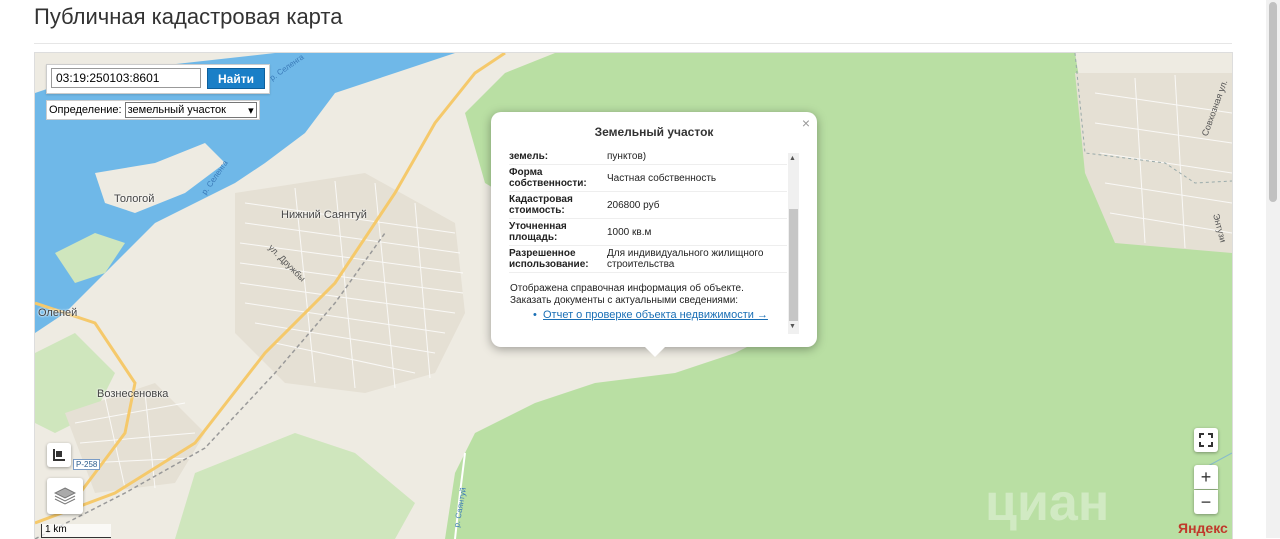 This screenshot has height=539, width=1280. What do you see at coordinates (696, 232) in the screenshot?
I see `row-value: 1000 кв.м` at bounding box center [696, 232].